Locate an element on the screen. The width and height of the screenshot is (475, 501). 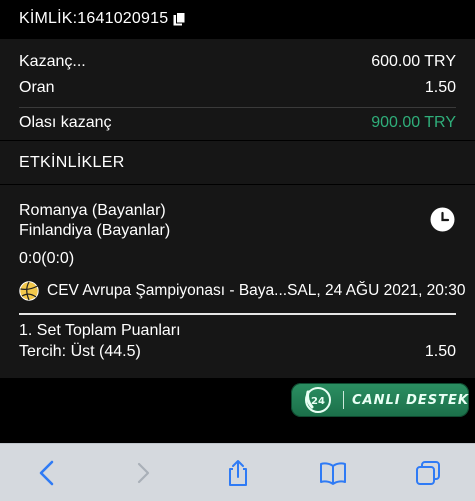
tabs-icon is located at coordinates (427, 472).